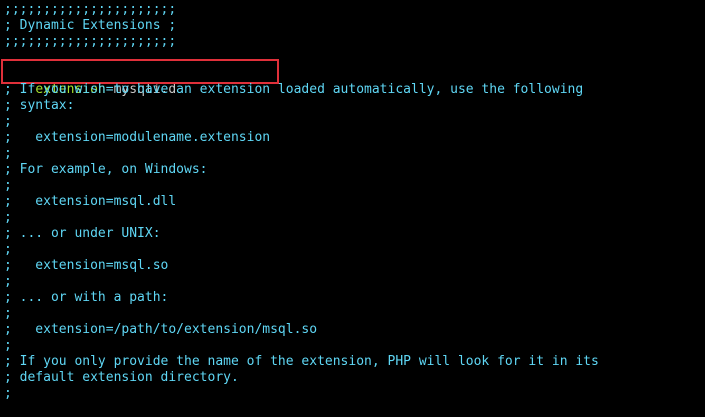 Image resolution: width=705 pixels, height=417 pixels. Describe the element at coordinates (90, 201) in the screenshot. I see `comment-line: ; extension=msql.dll` at that location.